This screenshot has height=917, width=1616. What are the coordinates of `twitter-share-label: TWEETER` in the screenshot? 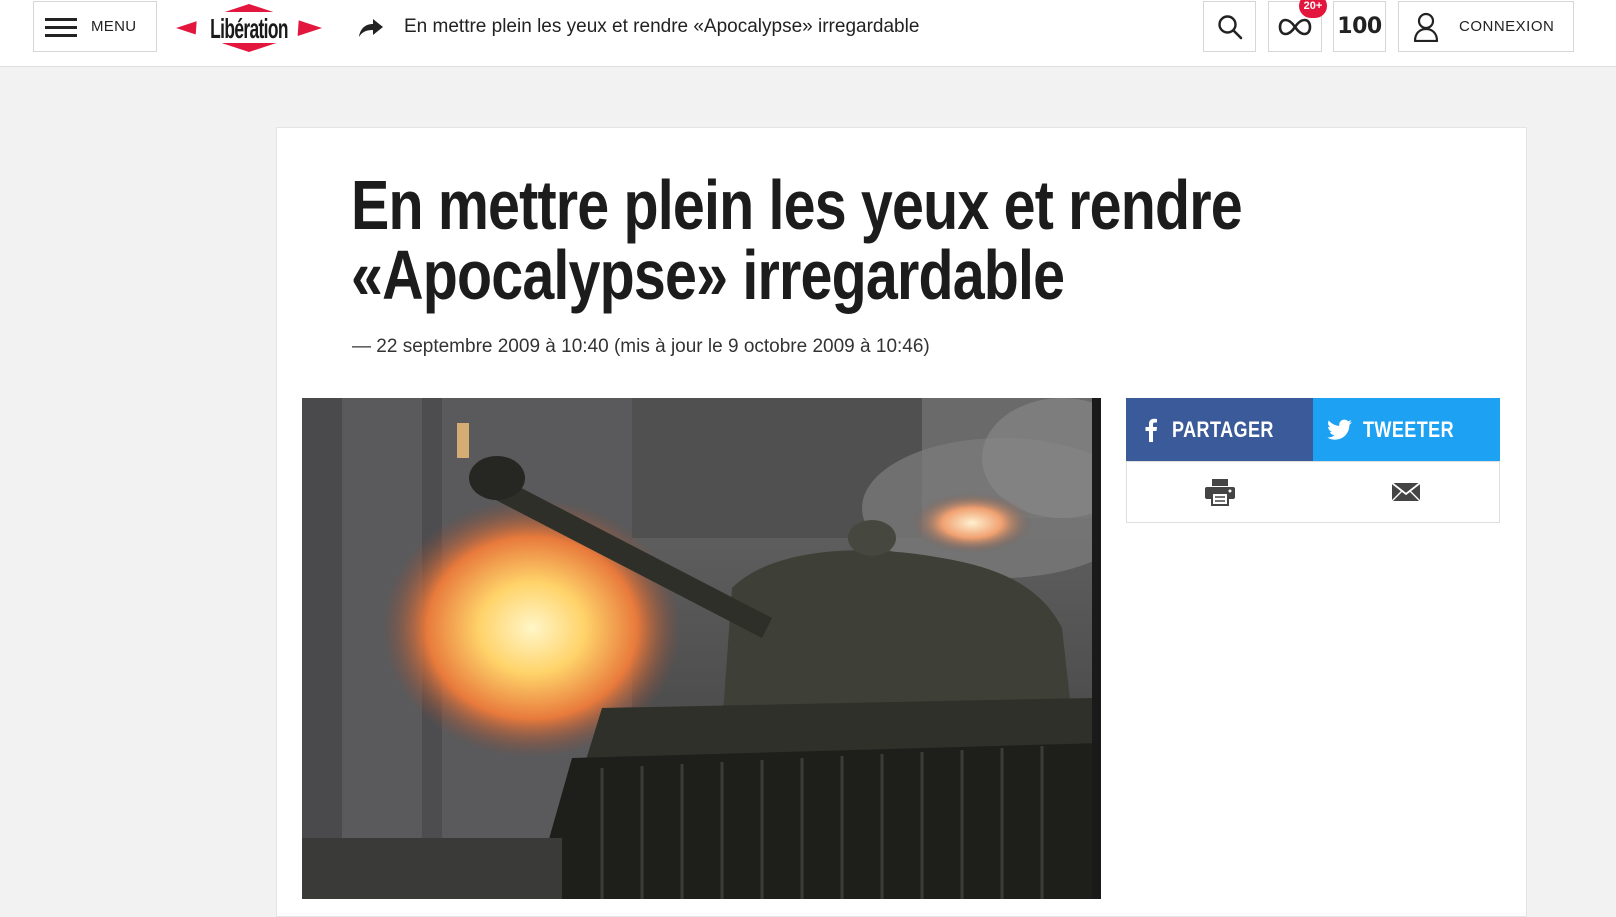 It's located at (1409, 429).